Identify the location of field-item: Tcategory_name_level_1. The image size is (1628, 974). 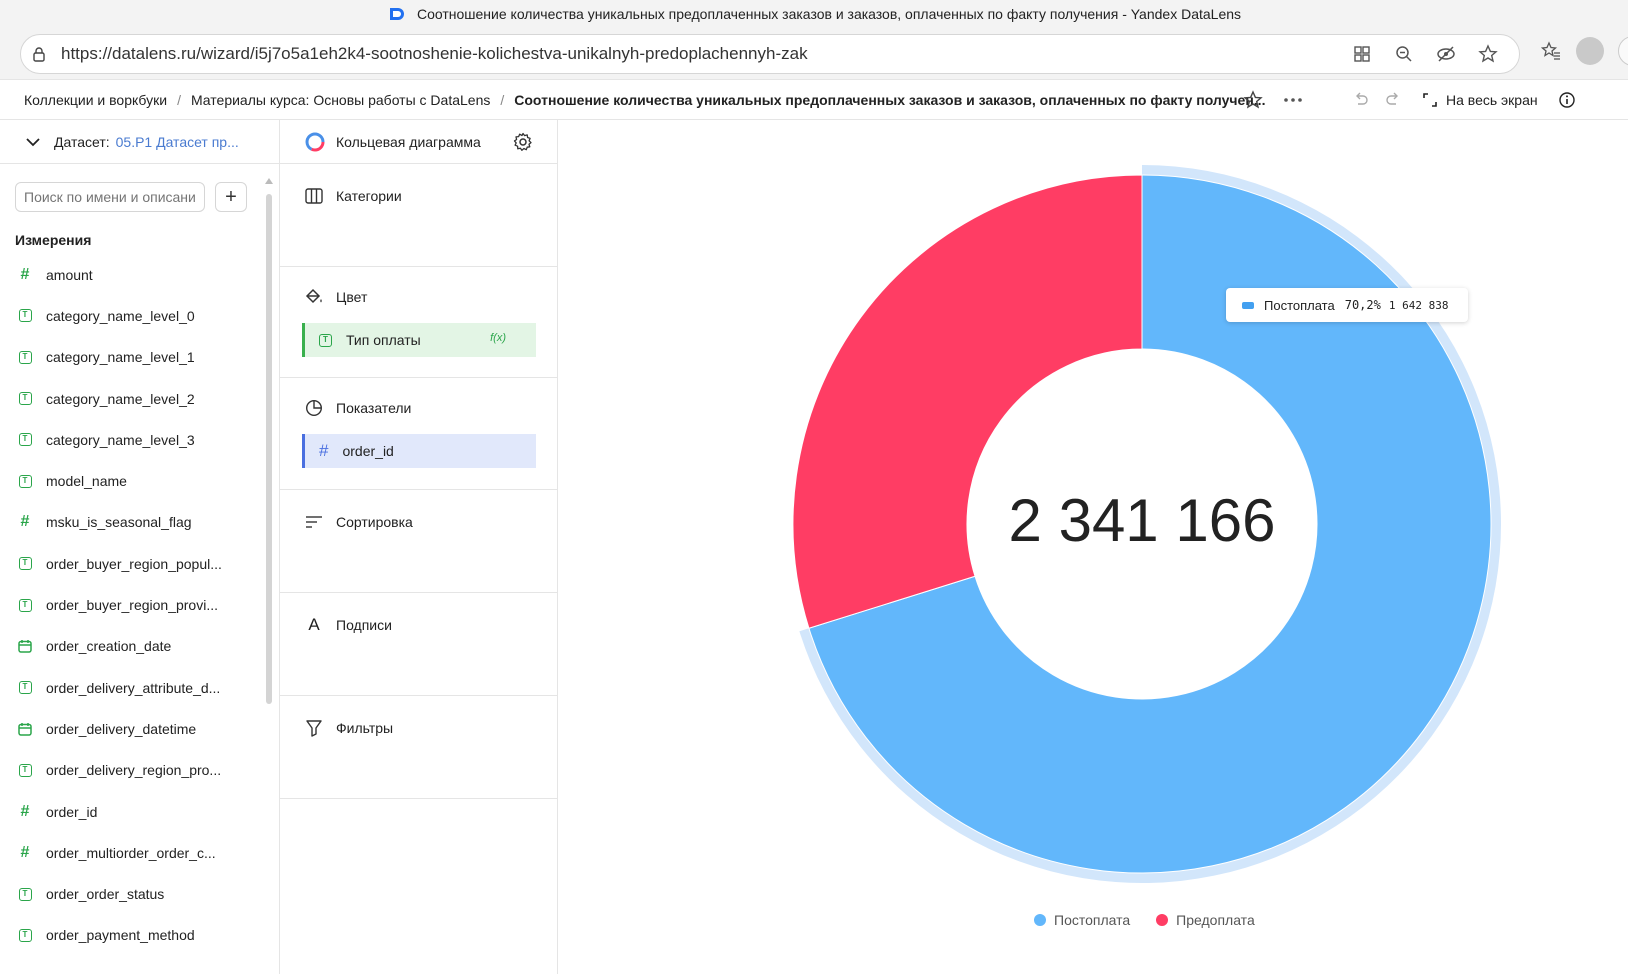
(131, 357).